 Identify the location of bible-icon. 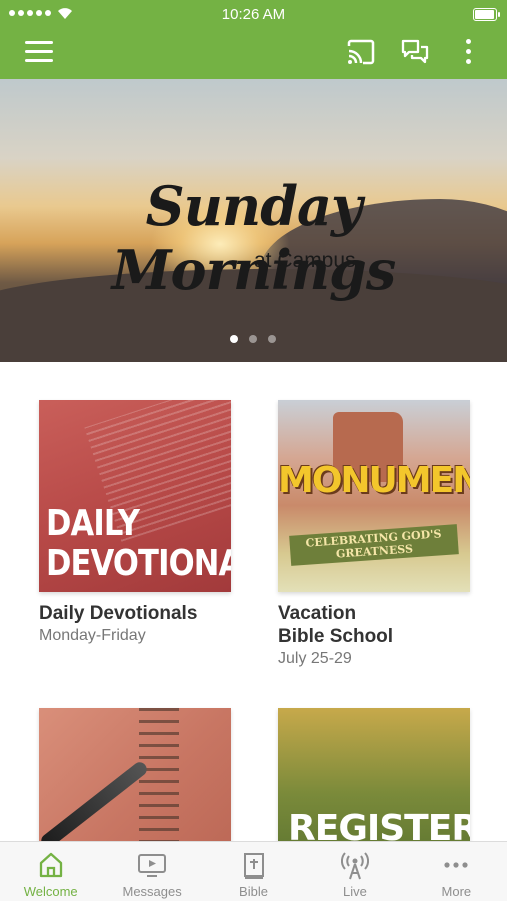
(253, 866).